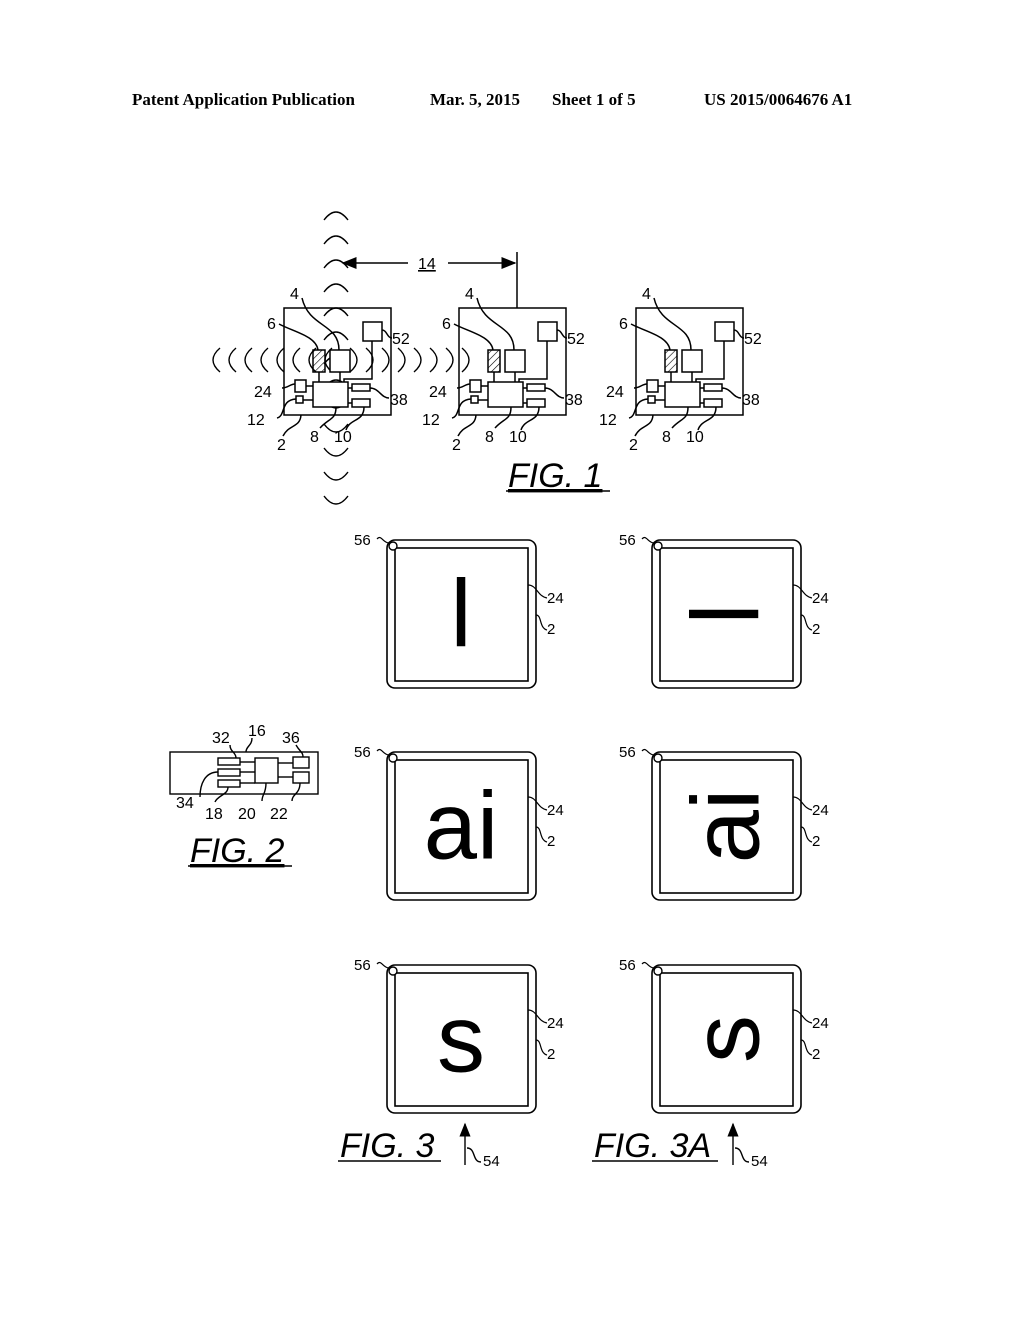  Describe the element at coordinates (427, 264) in the screenshot. I see `distance-label: 14` at that location.